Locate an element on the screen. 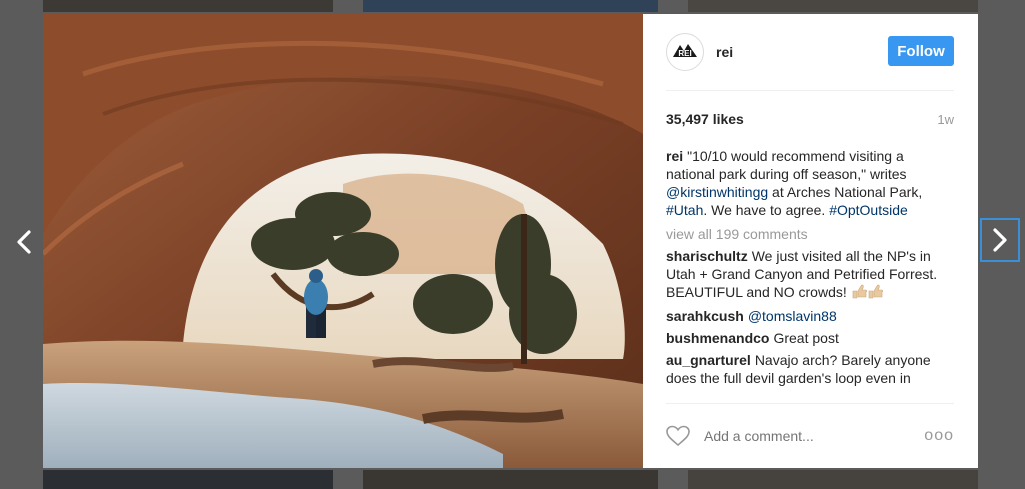  comment-username: sharischultz is located at coordinates (707, 256).